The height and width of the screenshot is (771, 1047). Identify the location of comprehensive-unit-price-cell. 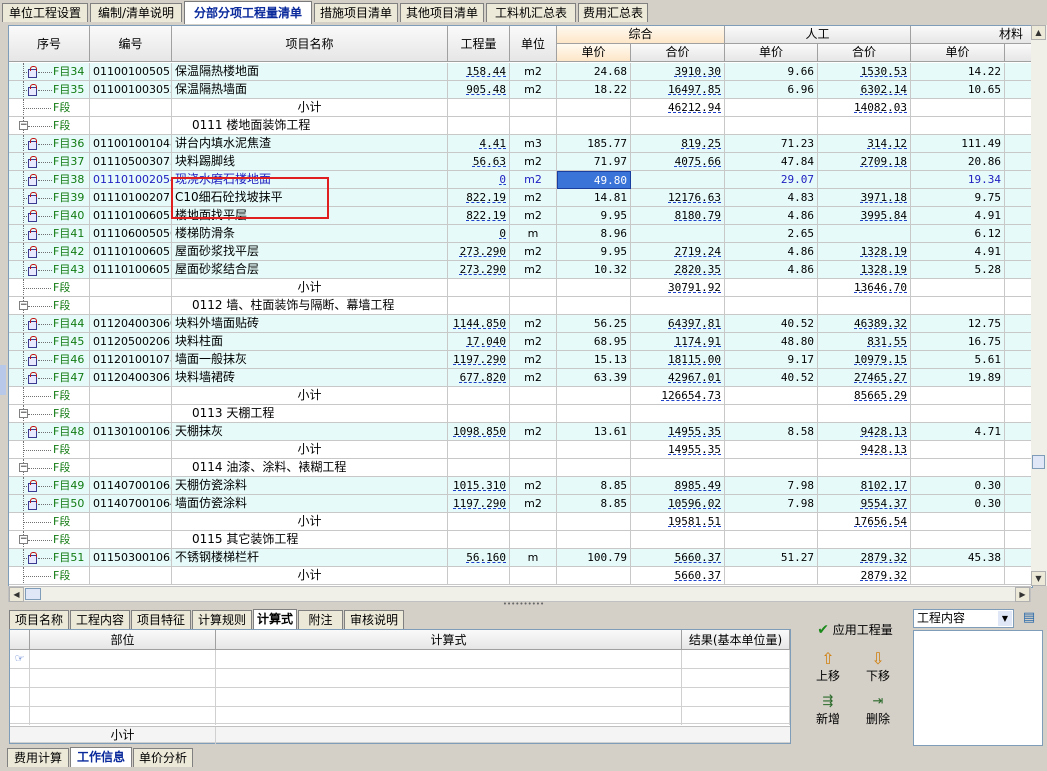
(594, 468).